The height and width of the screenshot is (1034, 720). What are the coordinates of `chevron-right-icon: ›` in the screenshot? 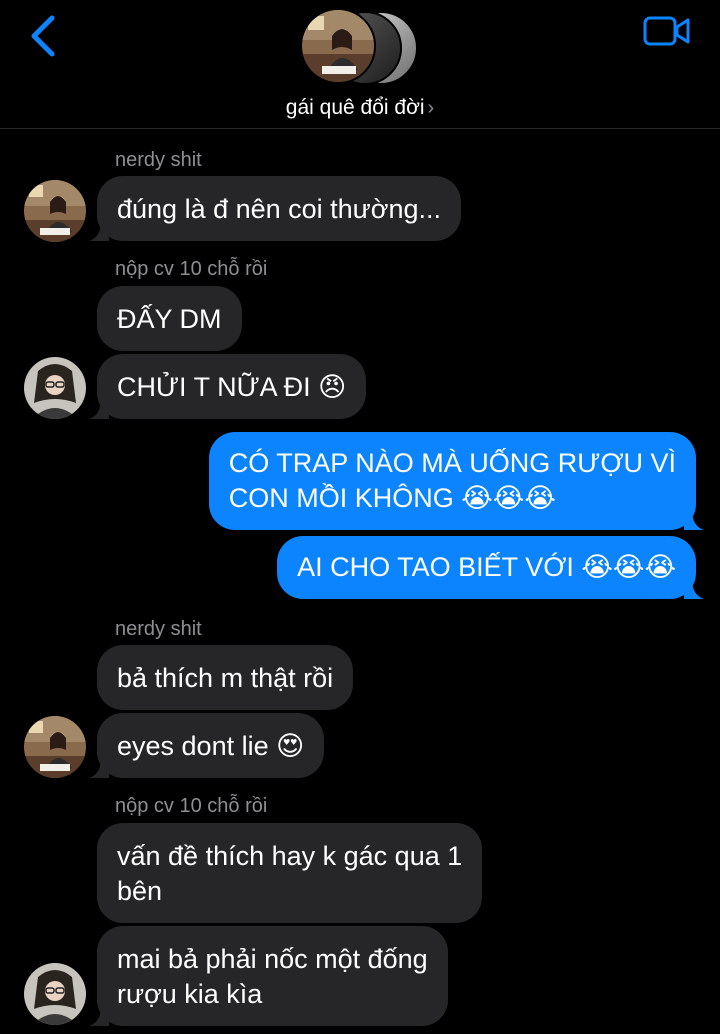 It's located at (431, 108).